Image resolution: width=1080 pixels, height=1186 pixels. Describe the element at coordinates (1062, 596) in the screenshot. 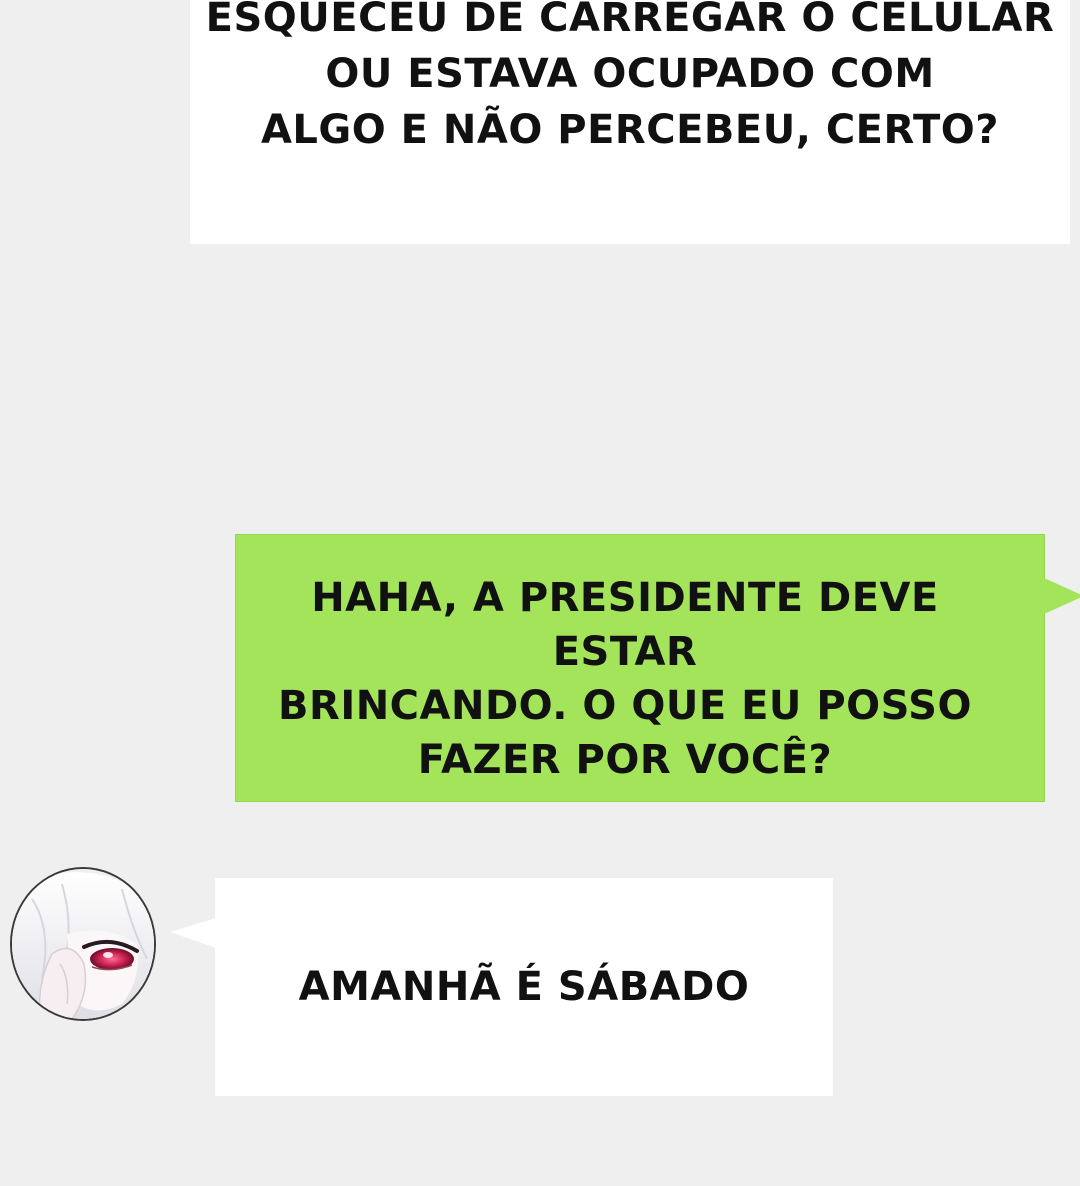

I see `outgoing-bubble-tail` at that location.